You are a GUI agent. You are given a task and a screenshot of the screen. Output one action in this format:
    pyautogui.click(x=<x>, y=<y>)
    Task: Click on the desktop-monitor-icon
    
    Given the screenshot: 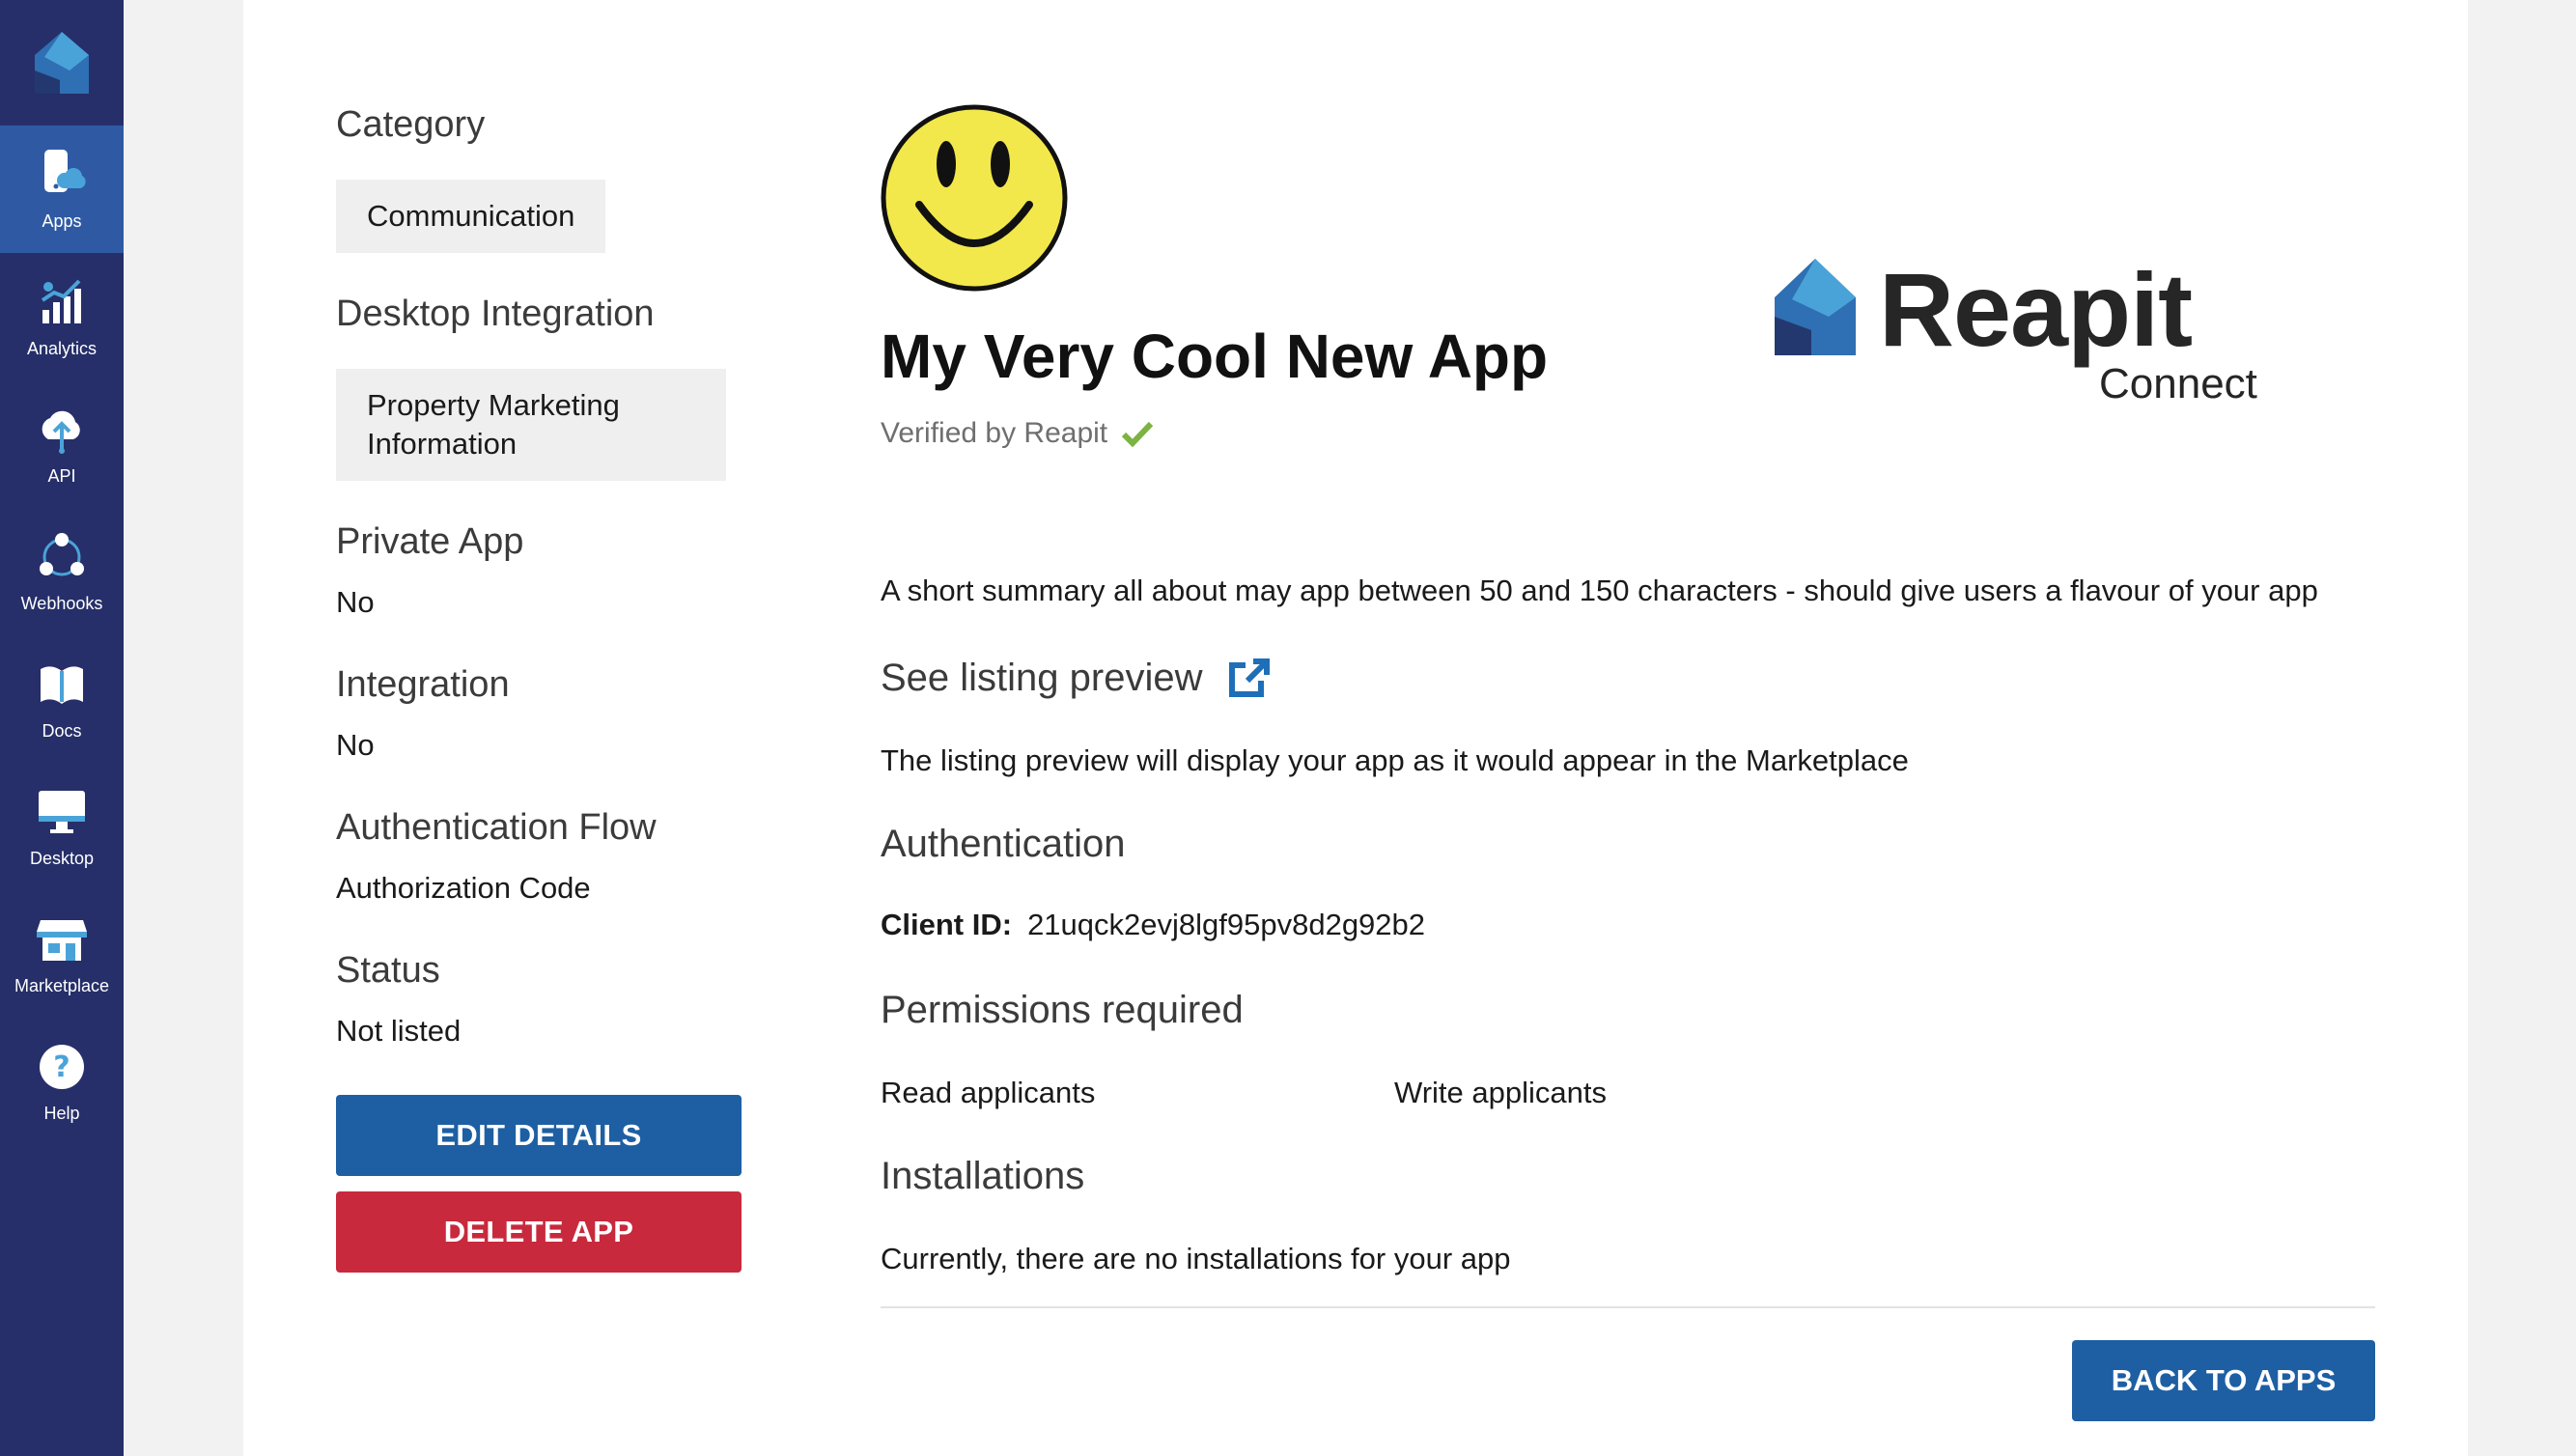 What is the action you would take?
    pyautogui.click(x=62, y=812)
    